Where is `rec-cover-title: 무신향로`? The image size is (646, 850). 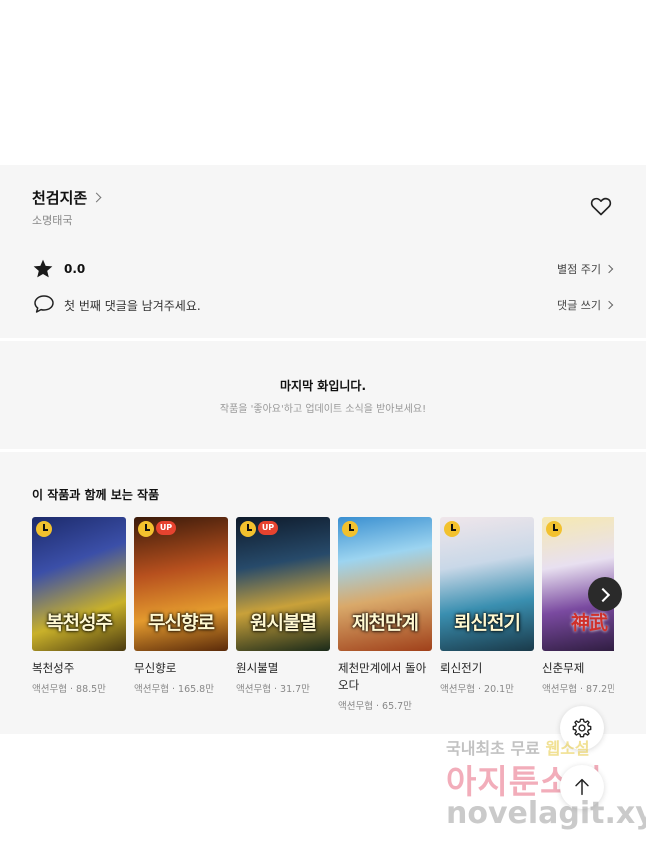 rec-cover-title: 무신향로 is located at coordinates (181, 623).